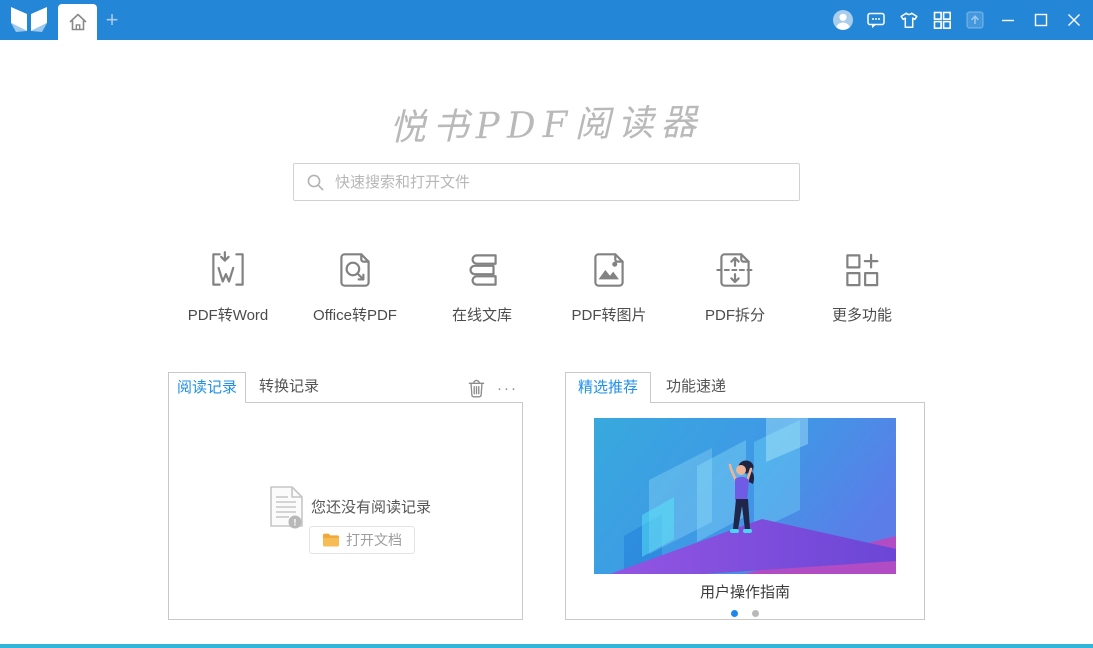 This screenshot has width=1093, height=648. What do you see at coordinates (958, 20) in the screenshot?
I see `titlebar-actions` at bounding box center [958, 20].